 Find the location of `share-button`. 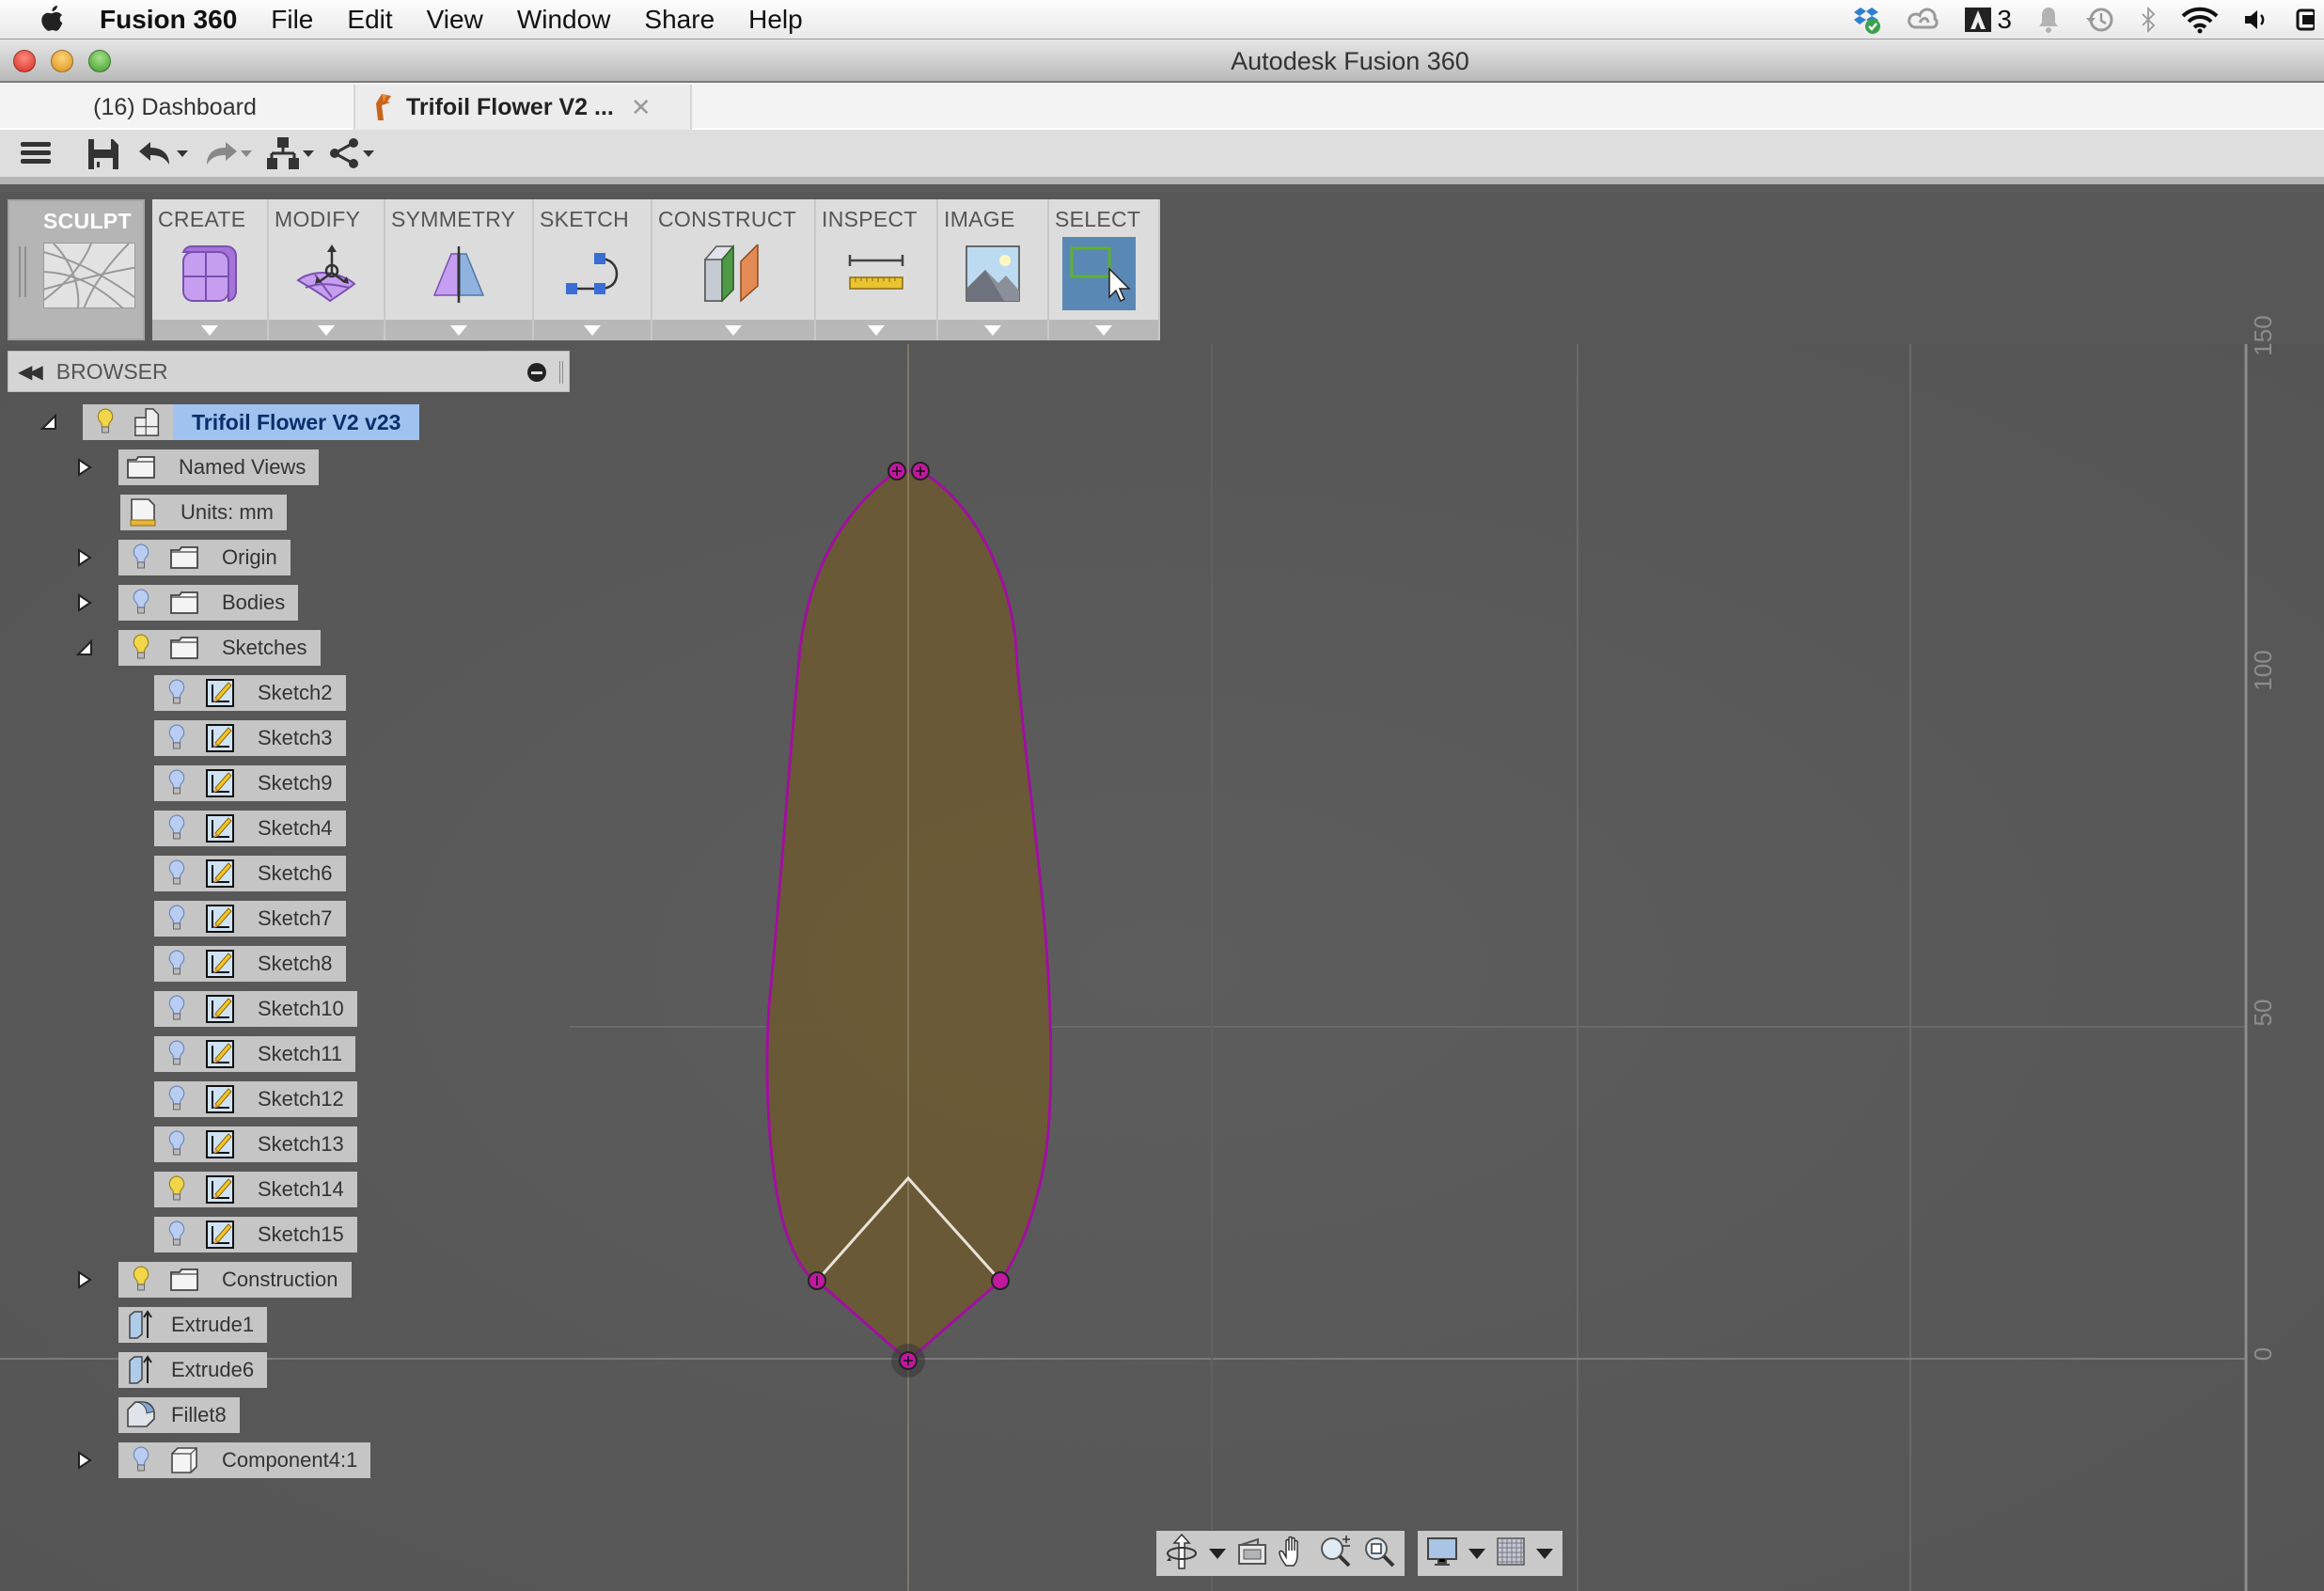

share-button is located at coordinates (351, 153).